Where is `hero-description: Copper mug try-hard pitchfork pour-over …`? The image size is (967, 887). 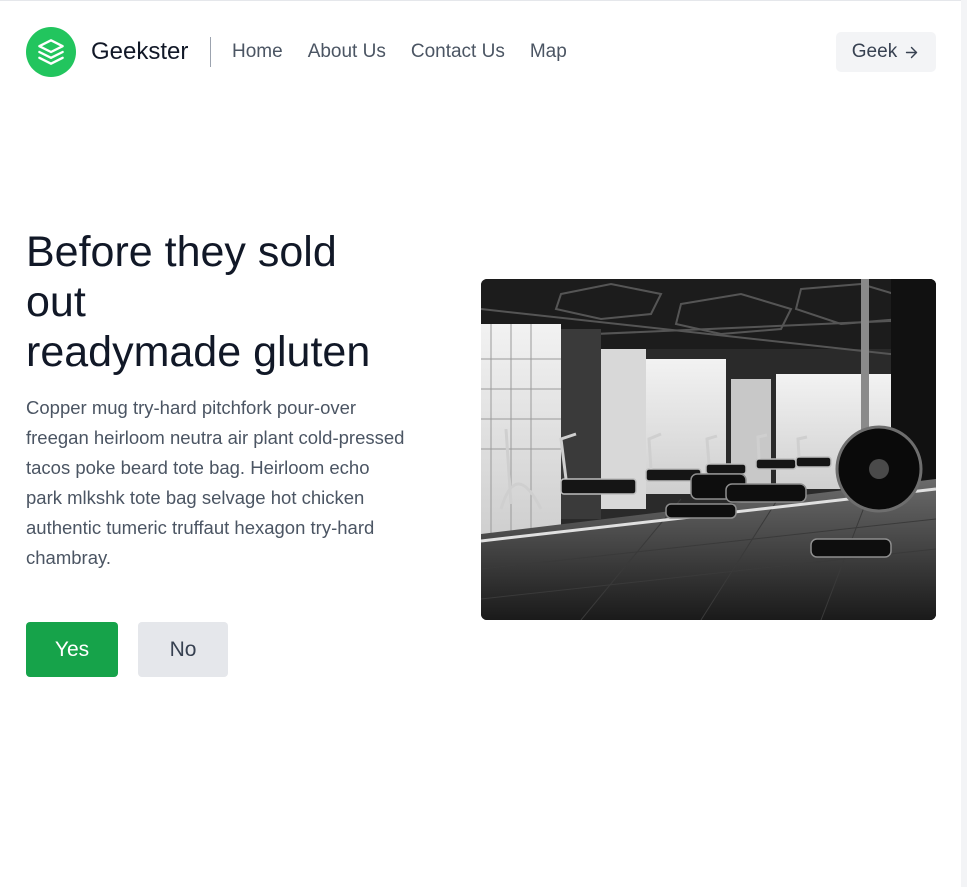
hero-description: Copper mug try-hard pitchfork pour-over … is located at coordinates (215, 482).